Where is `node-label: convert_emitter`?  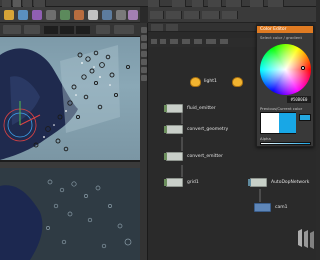
node-label: convert_emitter is located at coordinates (205, 156).